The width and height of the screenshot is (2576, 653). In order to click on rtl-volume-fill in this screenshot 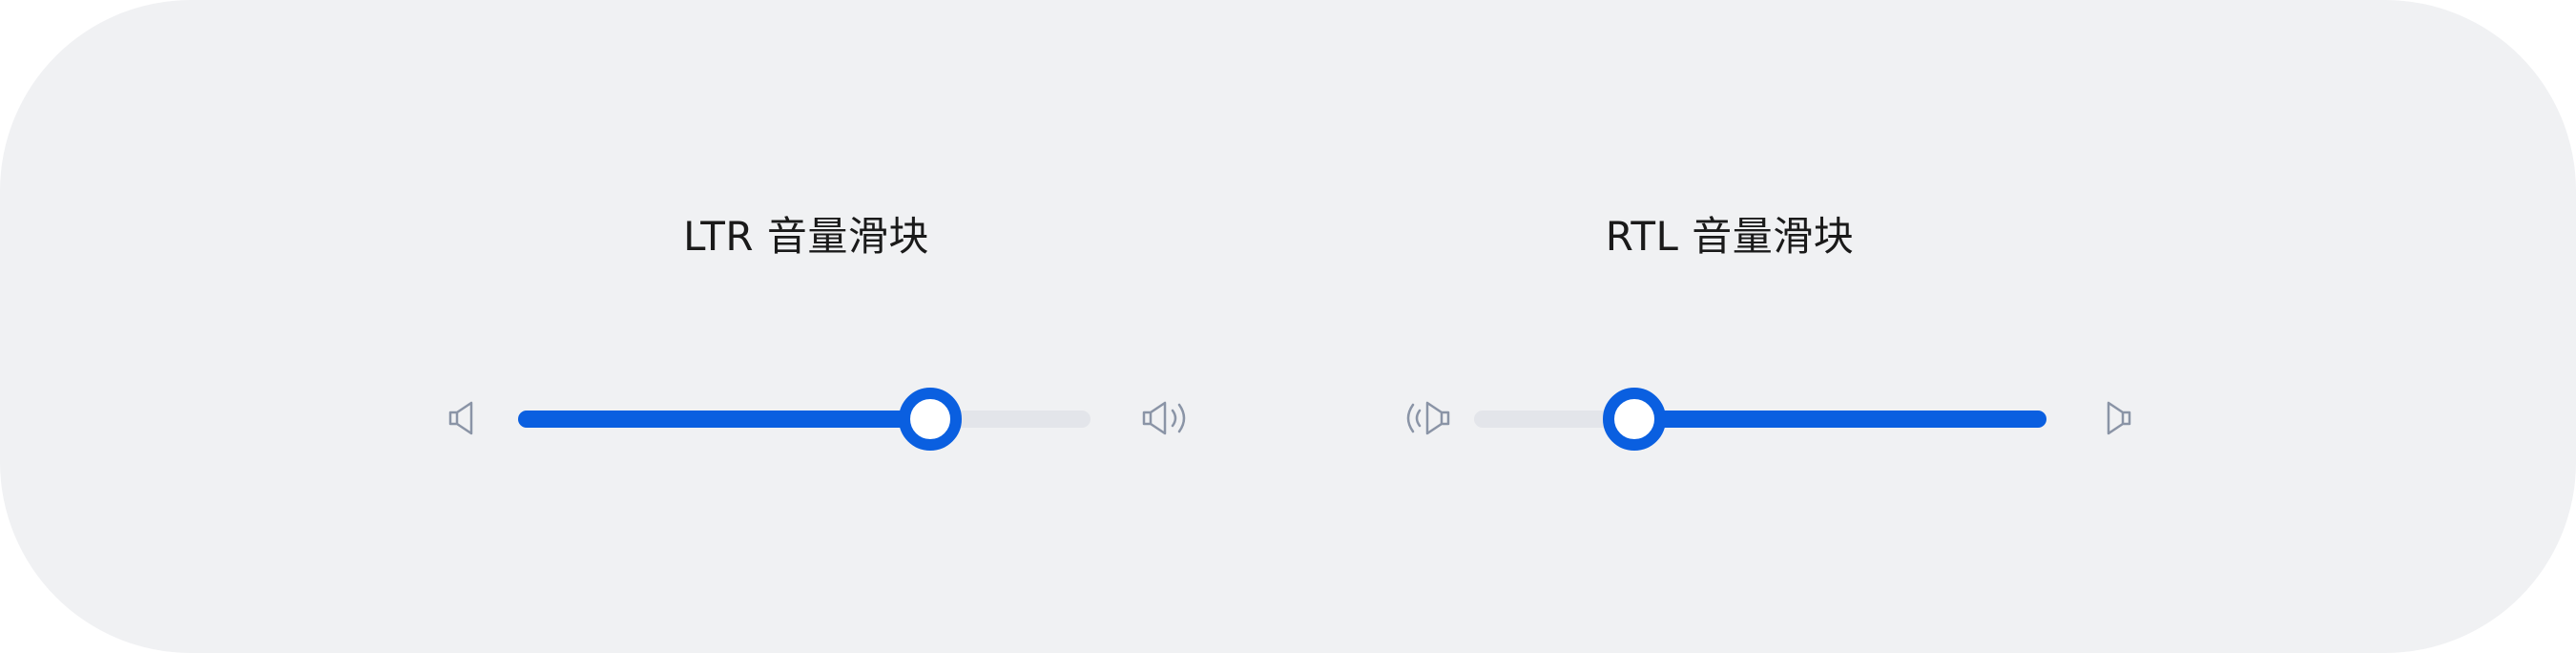, I will do `click(1840, 419)`.